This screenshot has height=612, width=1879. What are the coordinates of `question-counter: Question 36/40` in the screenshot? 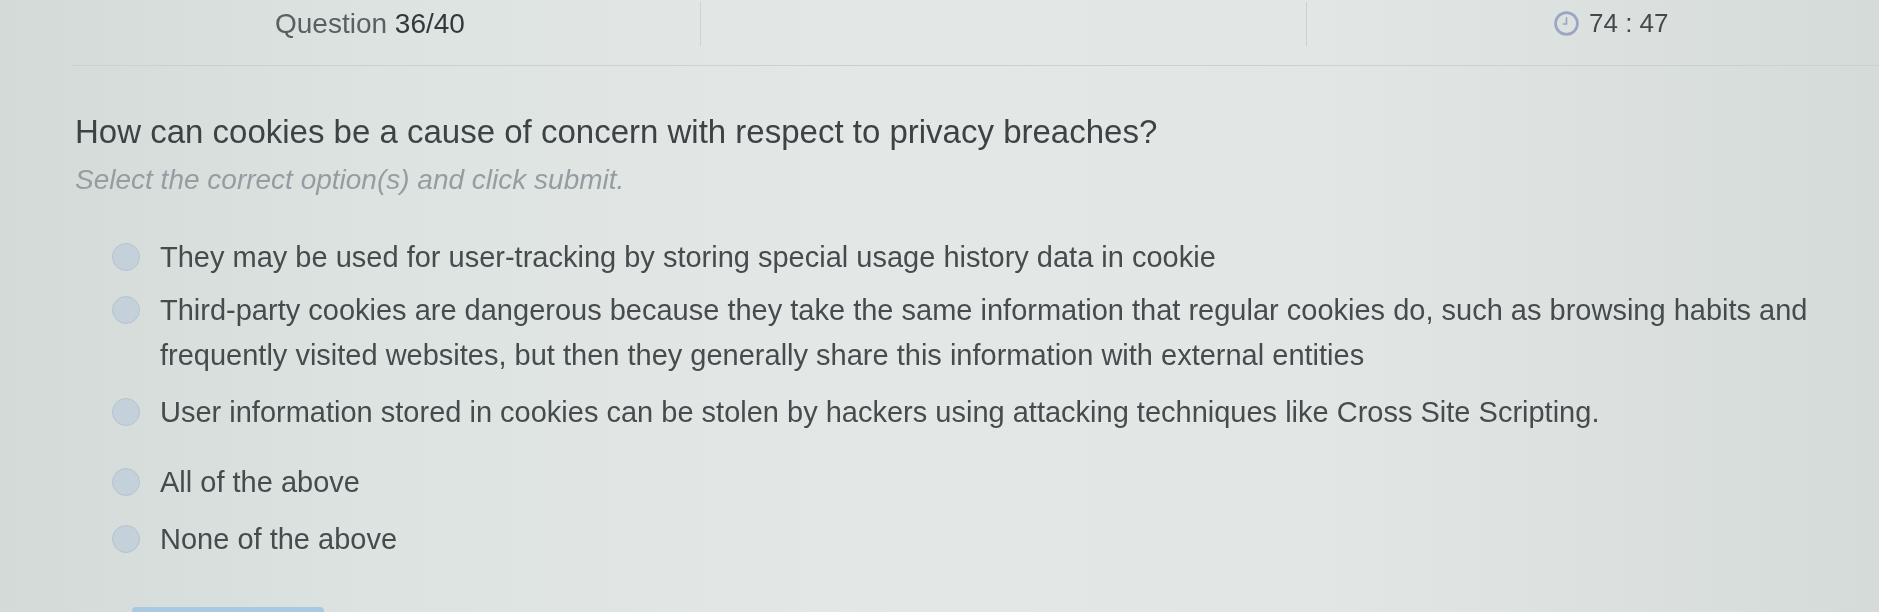 It's located at (370, 23).